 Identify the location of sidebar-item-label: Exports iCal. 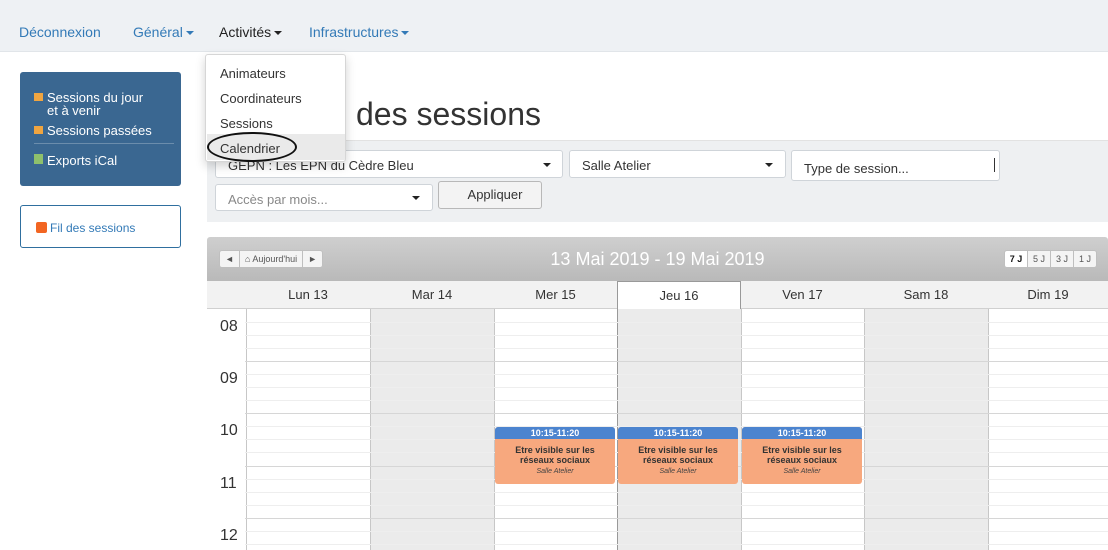
(82, 160).